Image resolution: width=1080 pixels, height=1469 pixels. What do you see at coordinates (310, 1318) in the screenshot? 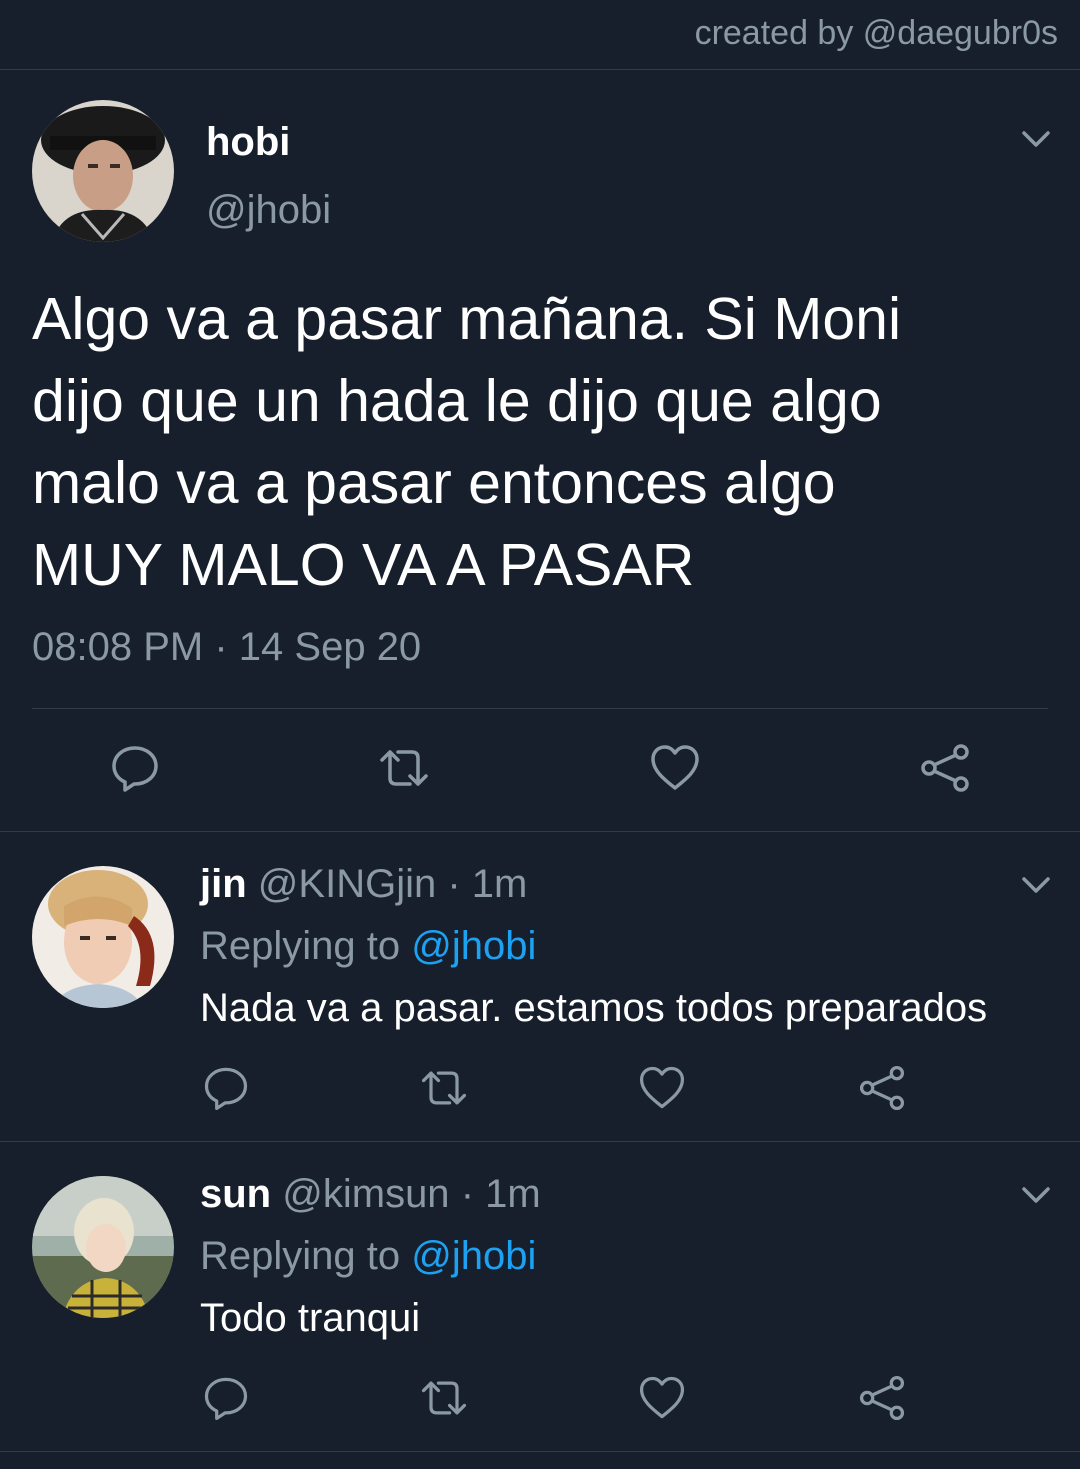
I see `tweet-text: Todo tranqui` at bounding box center [310, 1318].